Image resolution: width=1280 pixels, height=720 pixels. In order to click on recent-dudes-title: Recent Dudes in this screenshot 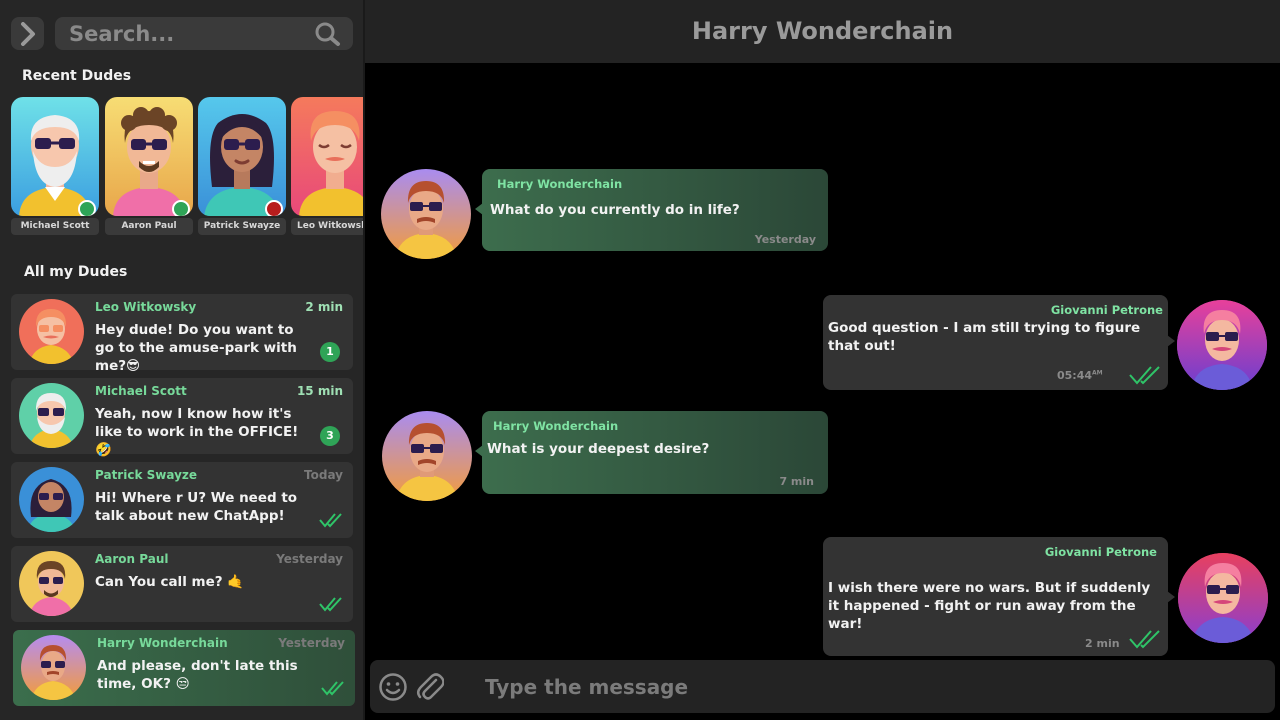, I will do `click(77, 76)`.